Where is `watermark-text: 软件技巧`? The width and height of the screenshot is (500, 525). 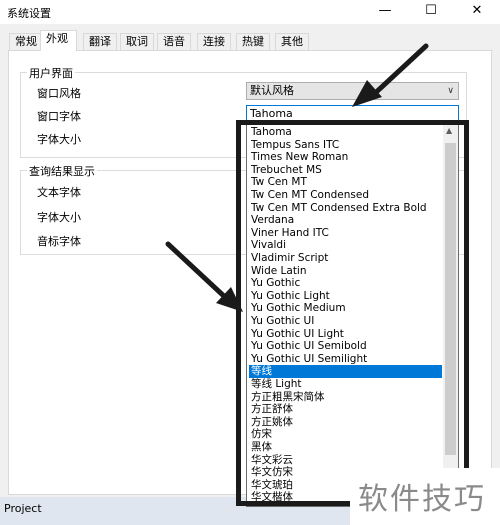 watermark-text: 软件技巧 is located at coordinates (422, 499).